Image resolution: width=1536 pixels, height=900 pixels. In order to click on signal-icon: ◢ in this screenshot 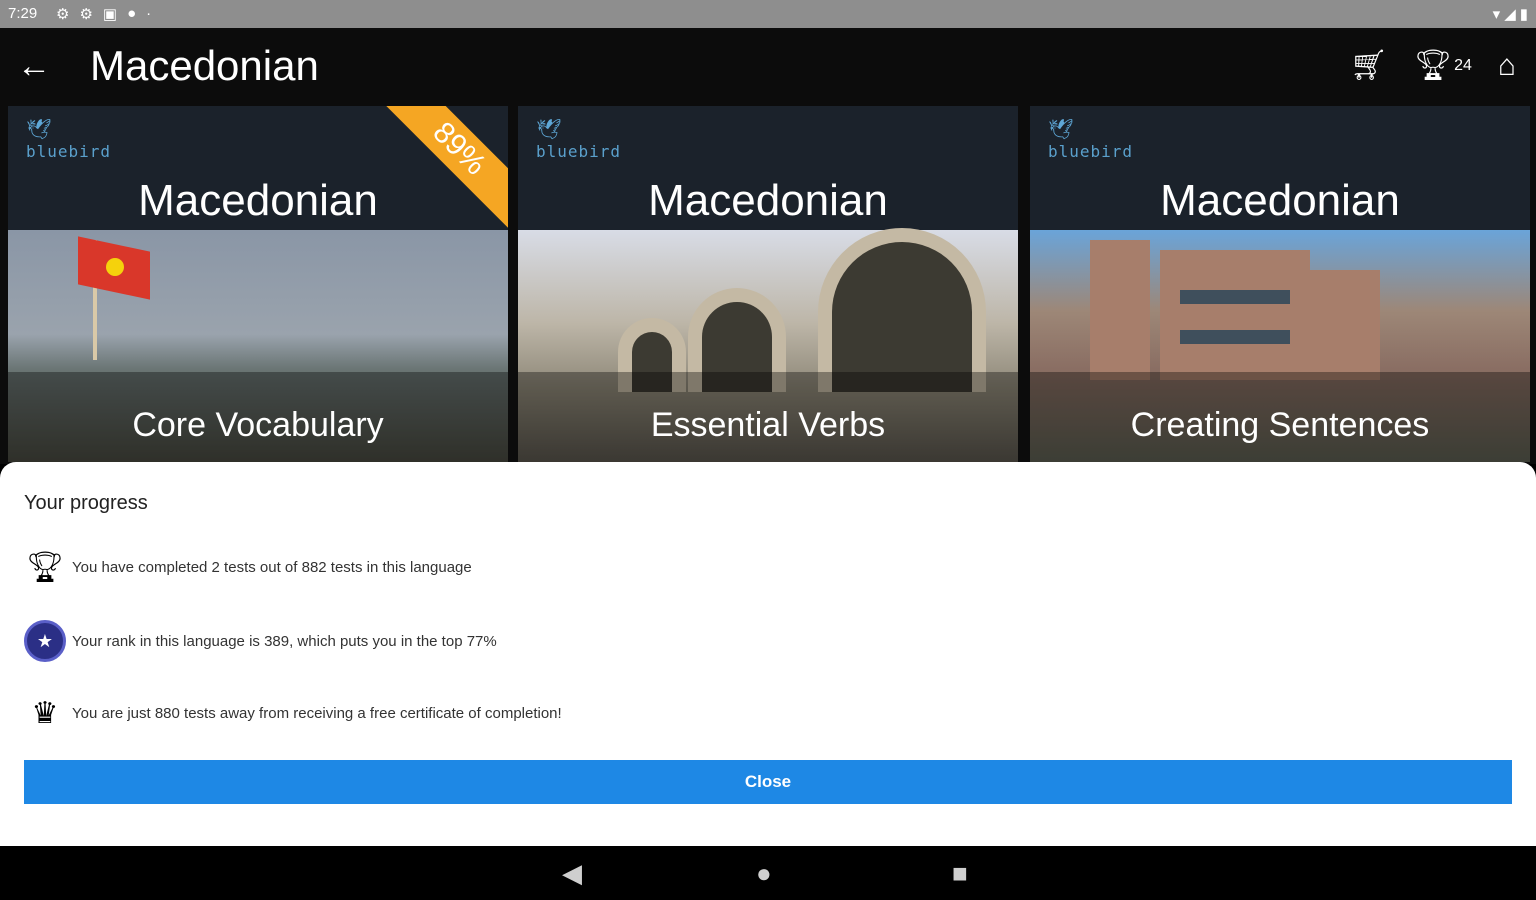, I will do `click(1510, 14)`.